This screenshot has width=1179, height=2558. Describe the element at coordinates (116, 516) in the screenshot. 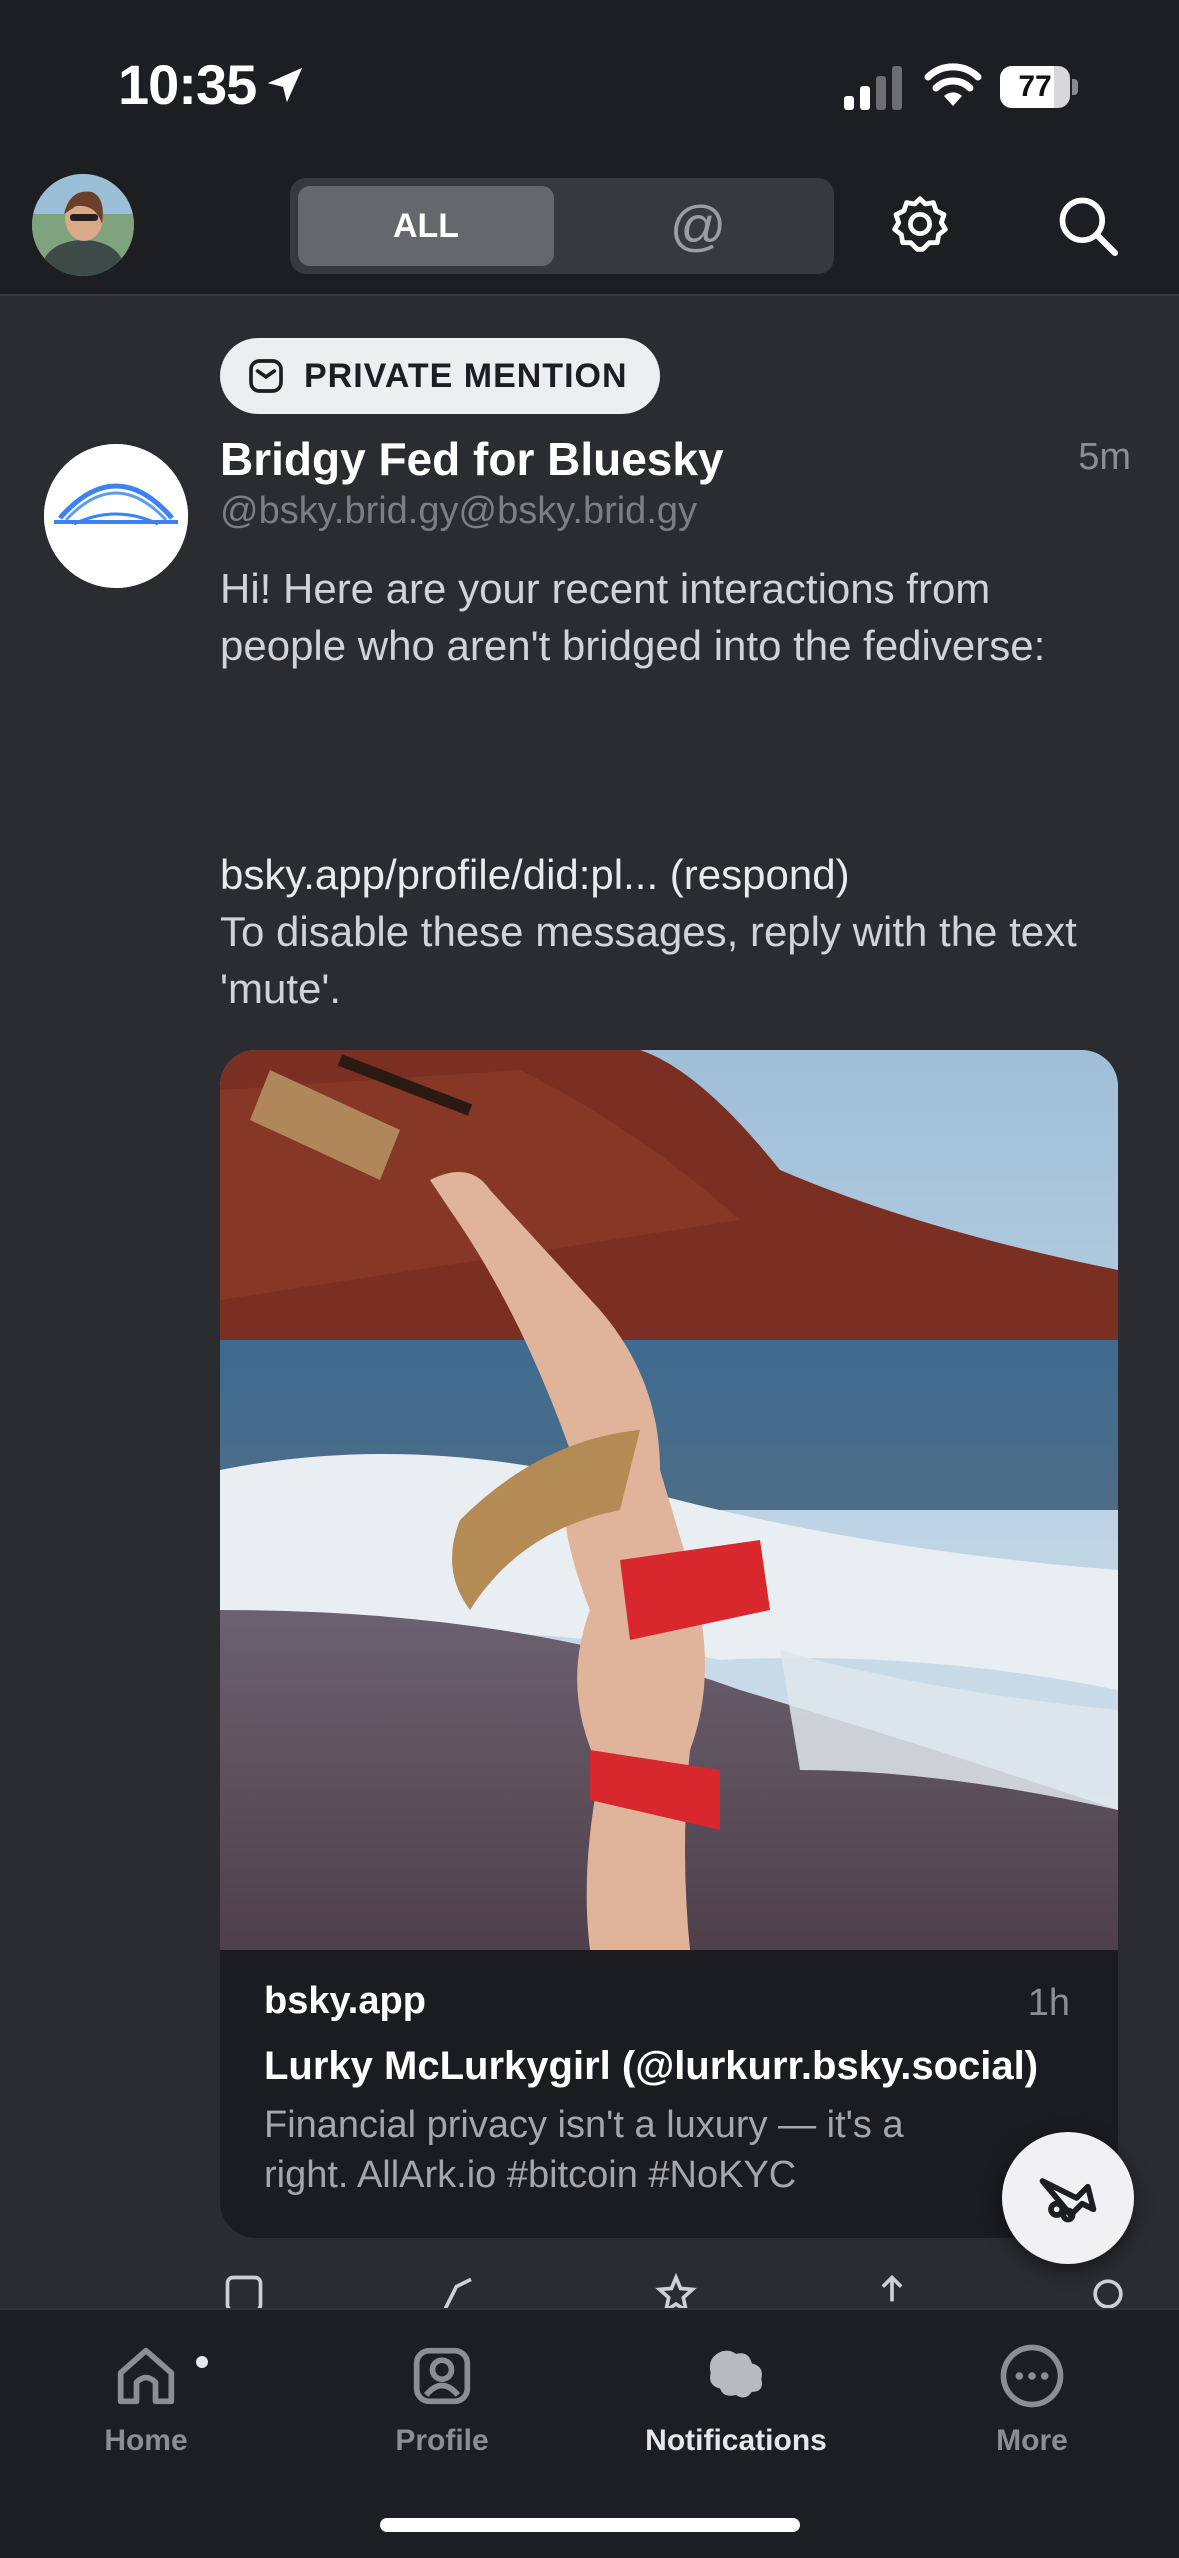

I see `author-avatar` at that location.